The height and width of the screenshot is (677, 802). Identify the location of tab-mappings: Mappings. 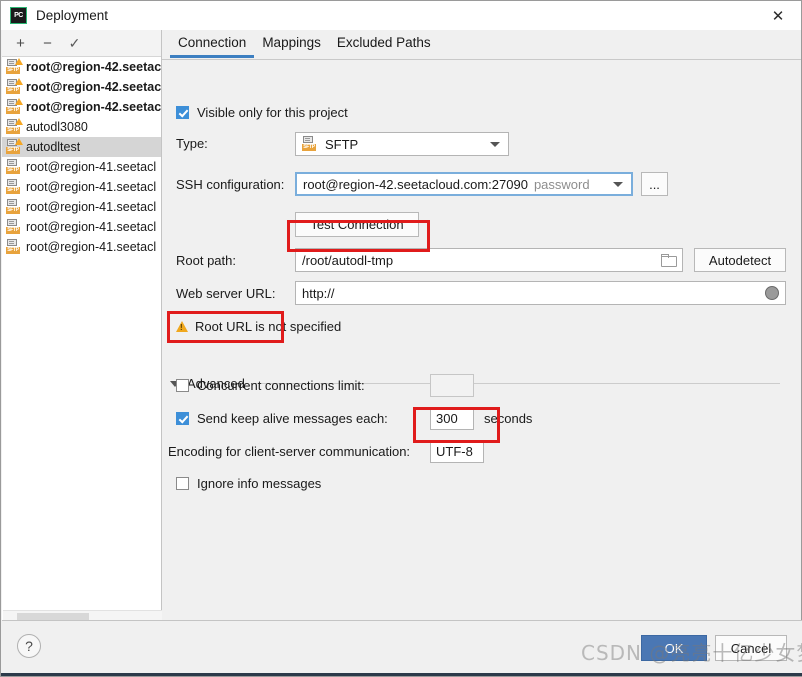
(291, 43).